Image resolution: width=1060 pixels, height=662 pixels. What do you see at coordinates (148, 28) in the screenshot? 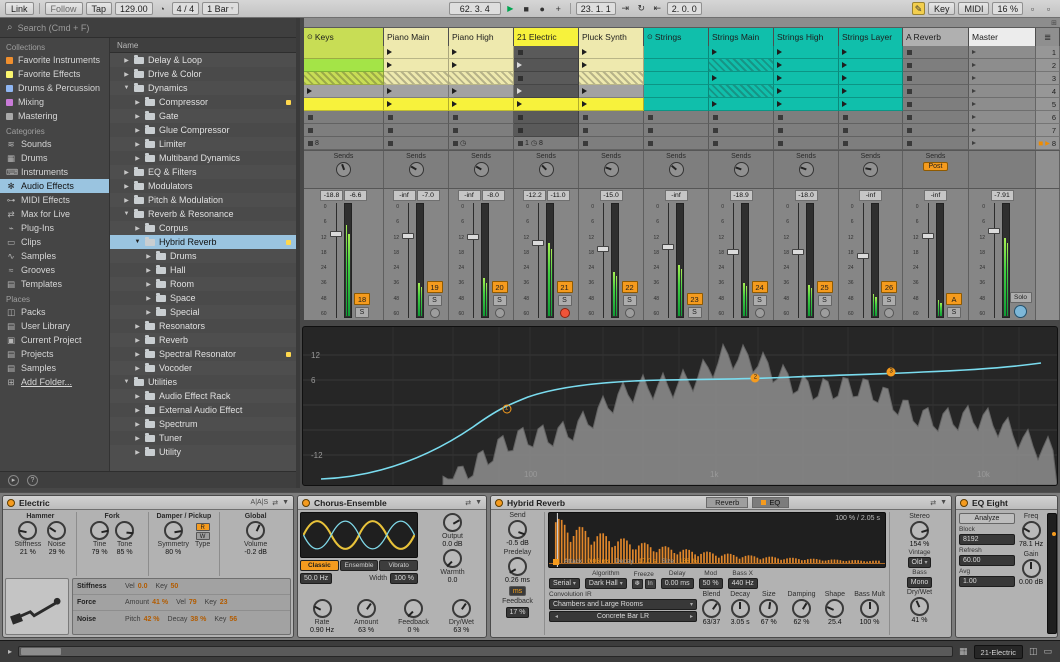
I see `search-input: ⌕ Search (Cmd + F)` at bounding box center [148, 28].